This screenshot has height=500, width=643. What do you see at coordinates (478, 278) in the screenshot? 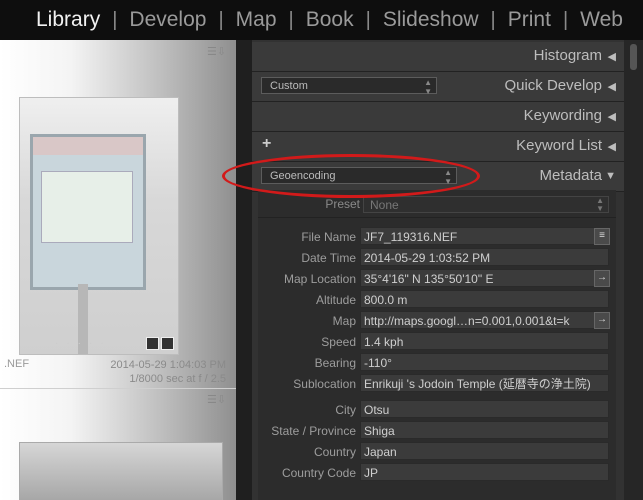
I see `map-location-input: 35°4'16" N 135°50'10" E` at bounding box center [478, 278].